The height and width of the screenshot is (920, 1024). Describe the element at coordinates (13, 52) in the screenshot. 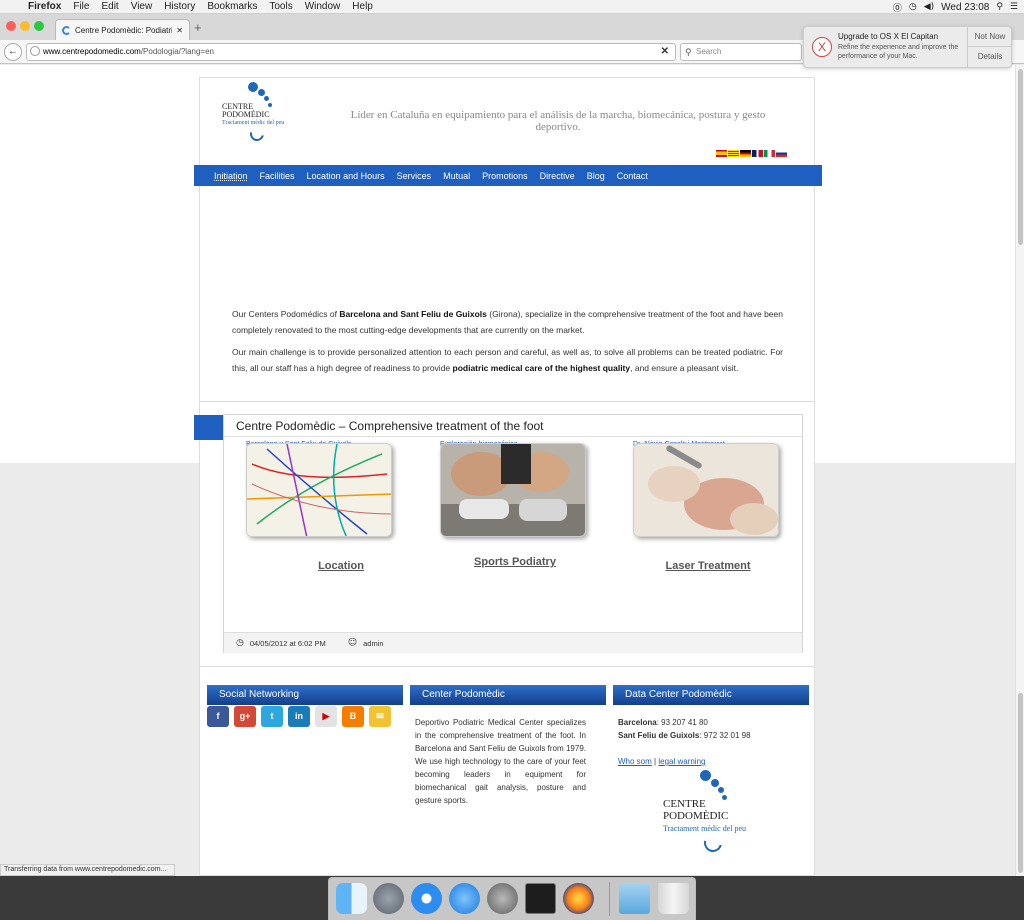

I see `back-button: ←` at that location.